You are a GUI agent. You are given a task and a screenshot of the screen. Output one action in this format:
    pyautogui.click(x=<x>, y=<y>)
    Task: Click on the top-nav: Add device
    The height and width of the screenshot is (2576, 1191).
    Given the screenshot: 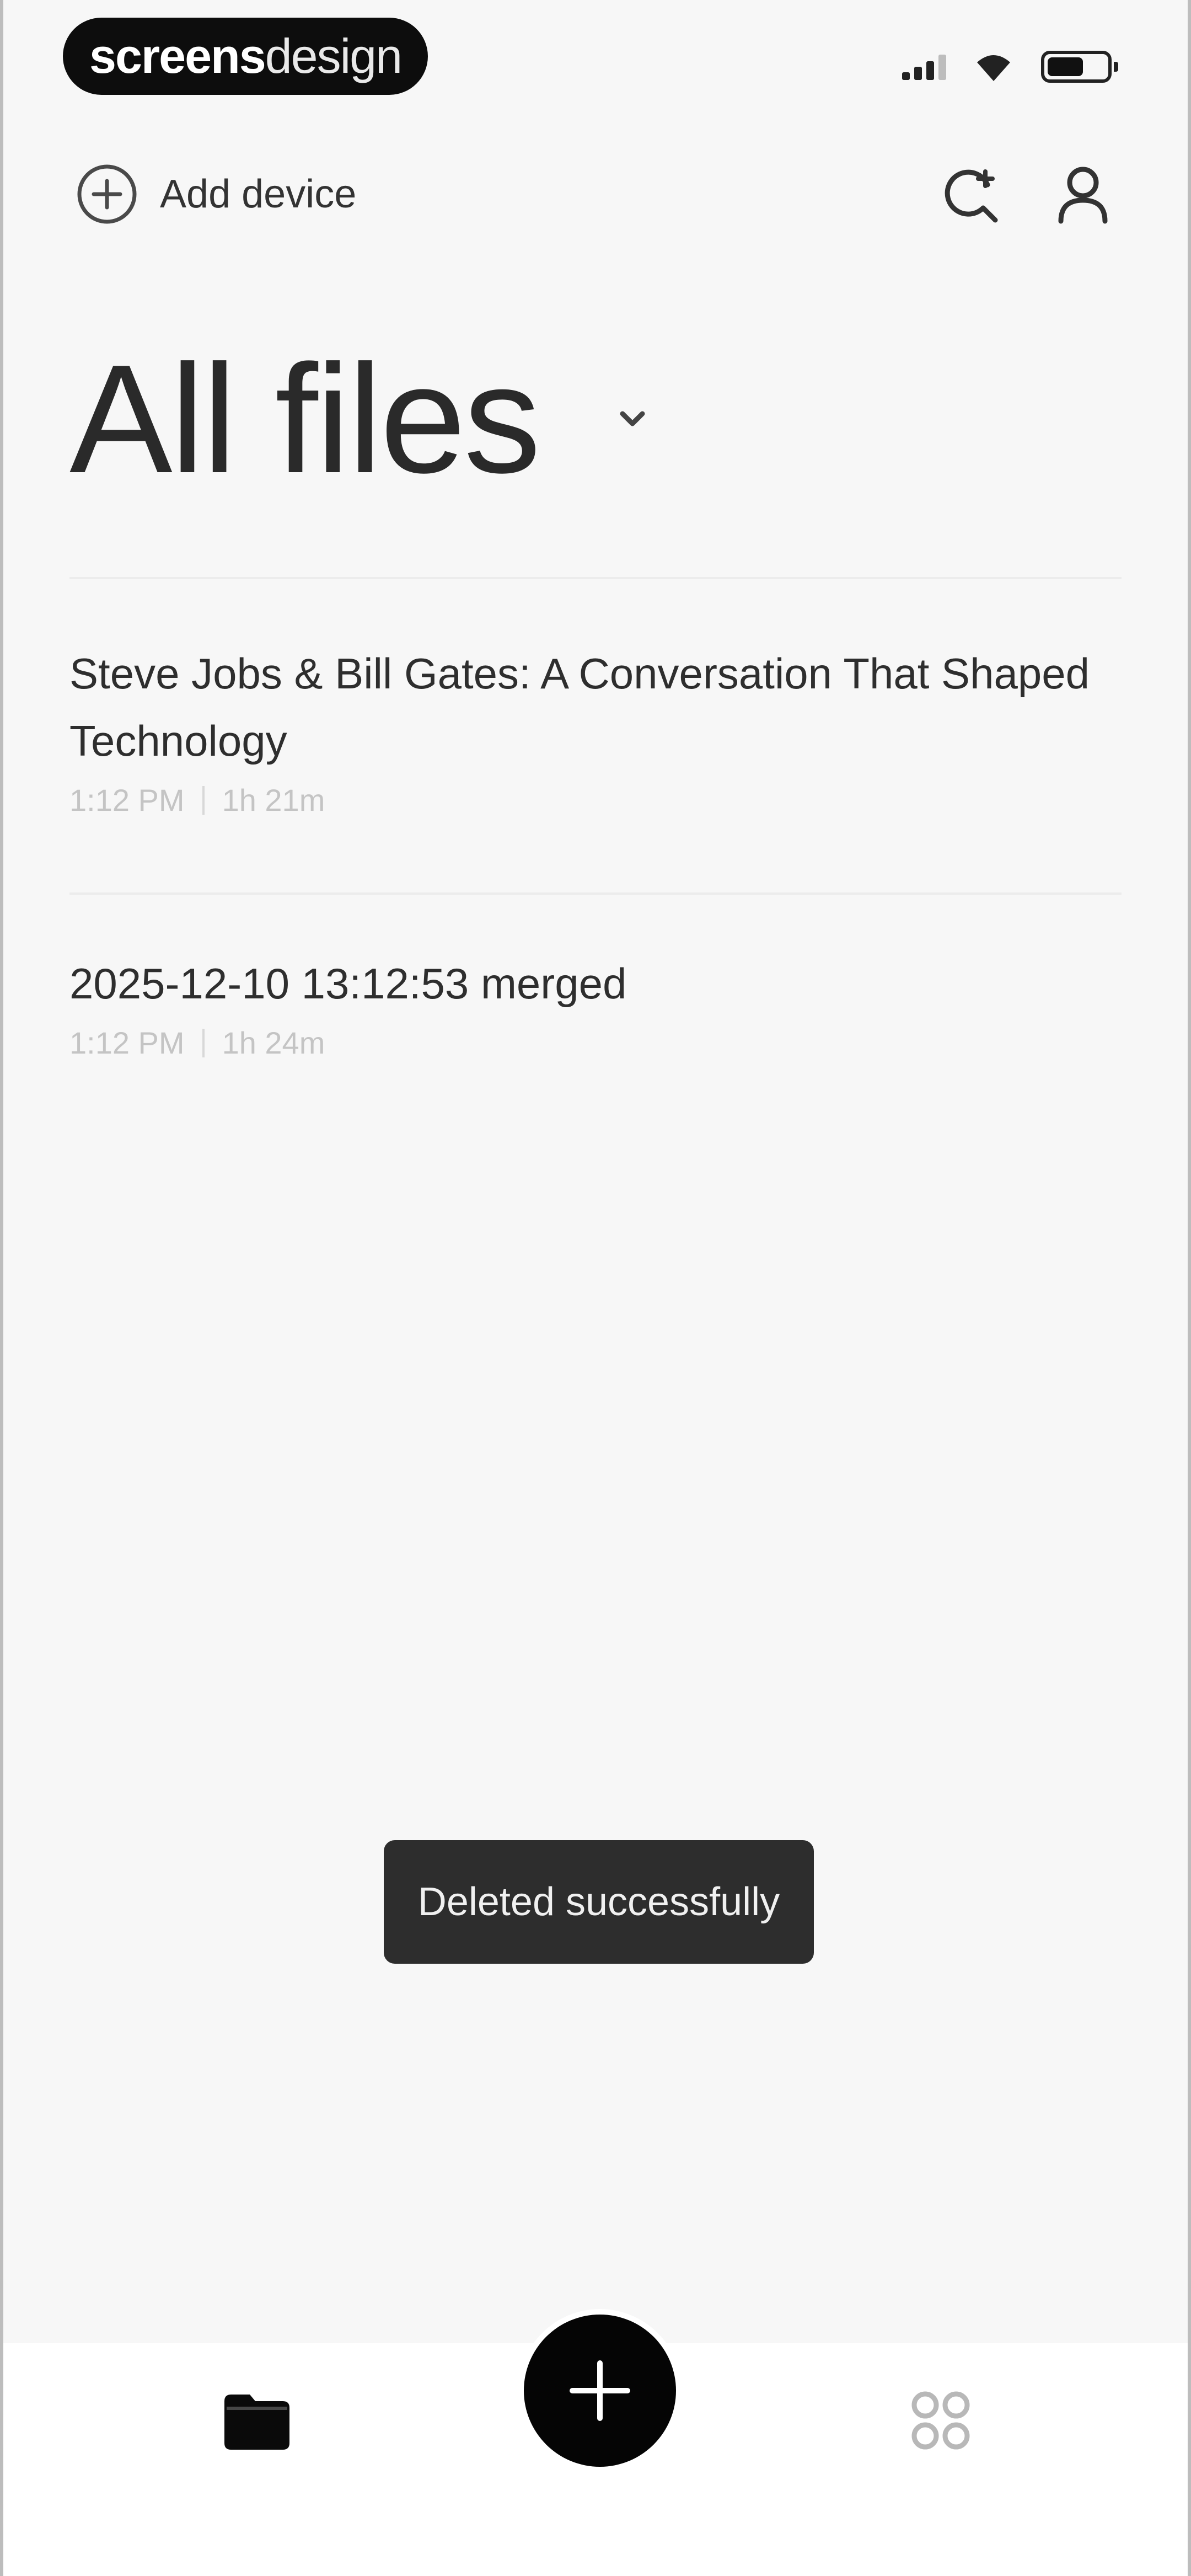 What is the action you would take?
    pyautogui.click(x=595, y=193)
    